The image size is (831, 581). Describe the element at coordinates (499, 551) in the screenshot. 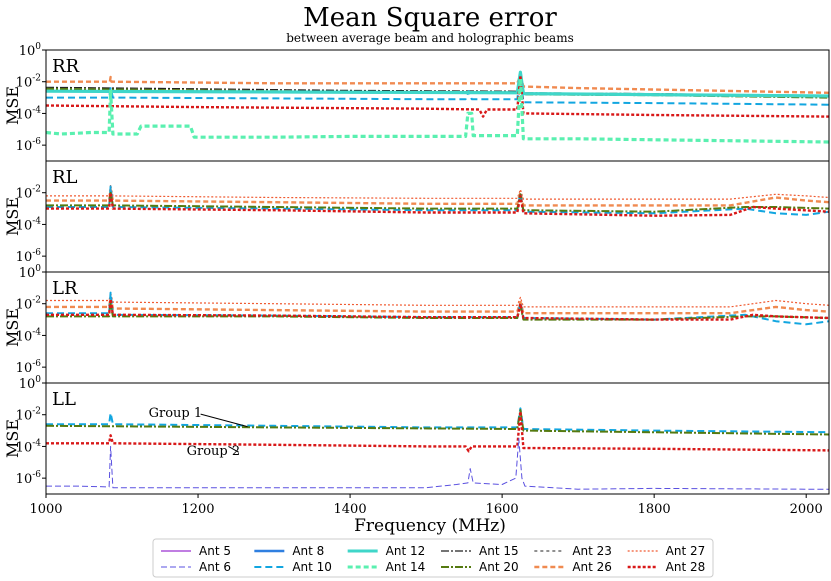

I see `legend-label-a15: Ant 15` at that location.